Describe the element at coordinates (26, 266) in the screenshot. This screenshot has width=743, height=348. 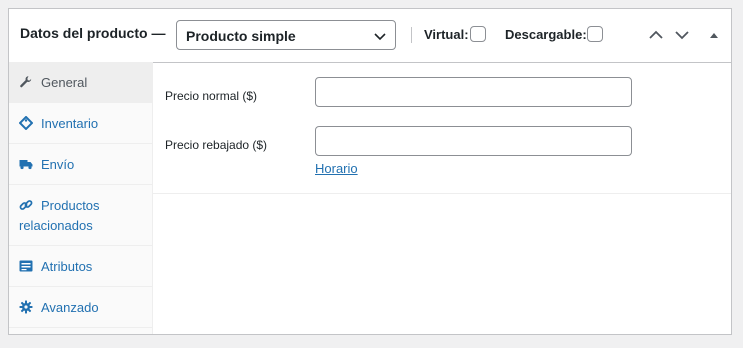
I see `list-icon` at that location.